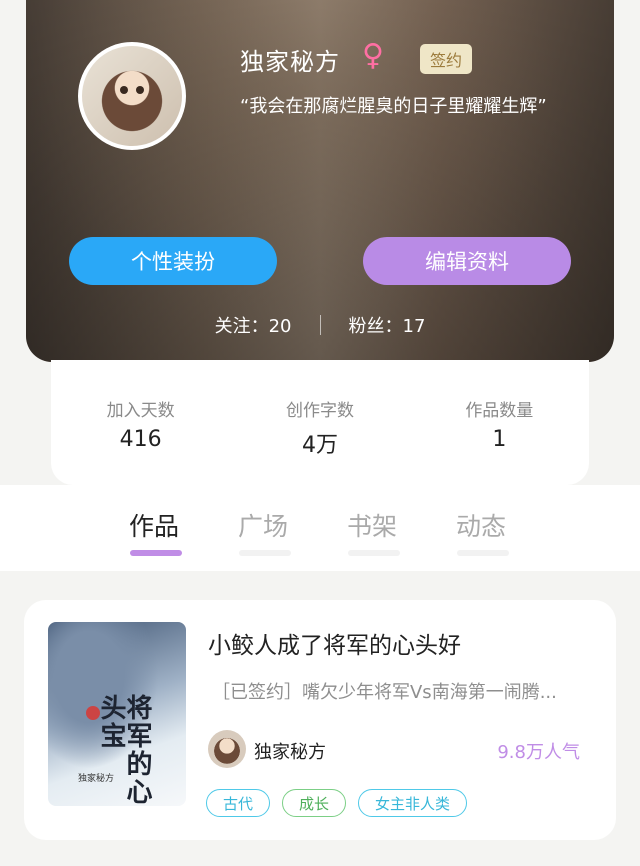 This screenshot has width=640, height=866. I want to click on female-icon: ♀, so click(373, 55).